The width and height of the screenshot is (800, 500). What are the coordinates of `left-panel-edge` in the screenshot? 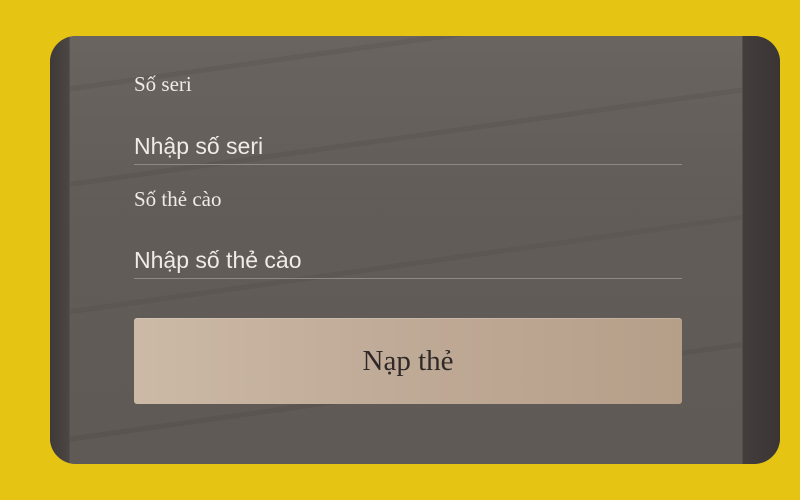 It's located at (60, 250).